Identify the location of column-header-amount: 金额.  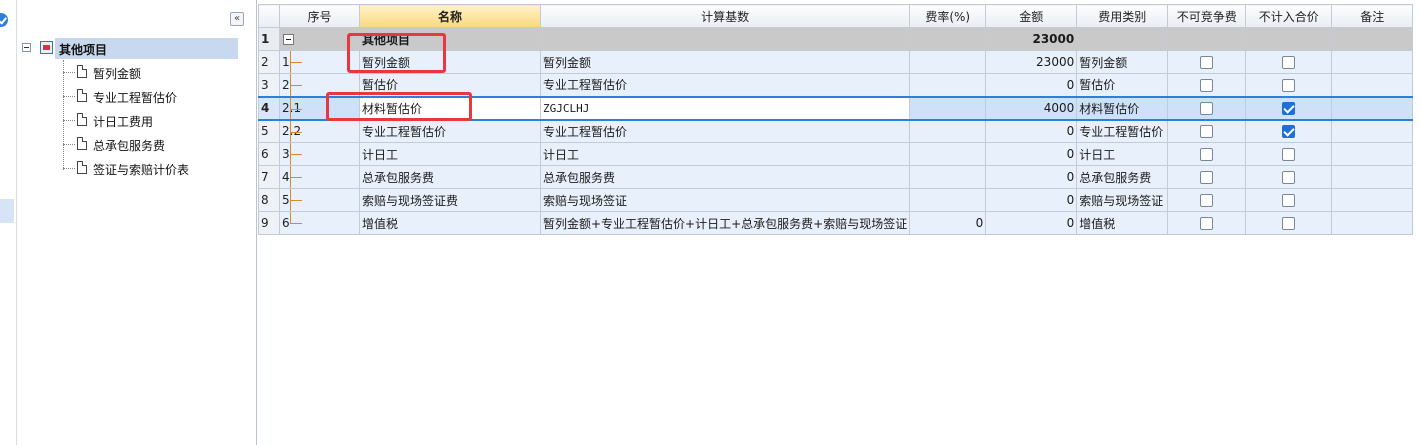
(1031, 16).